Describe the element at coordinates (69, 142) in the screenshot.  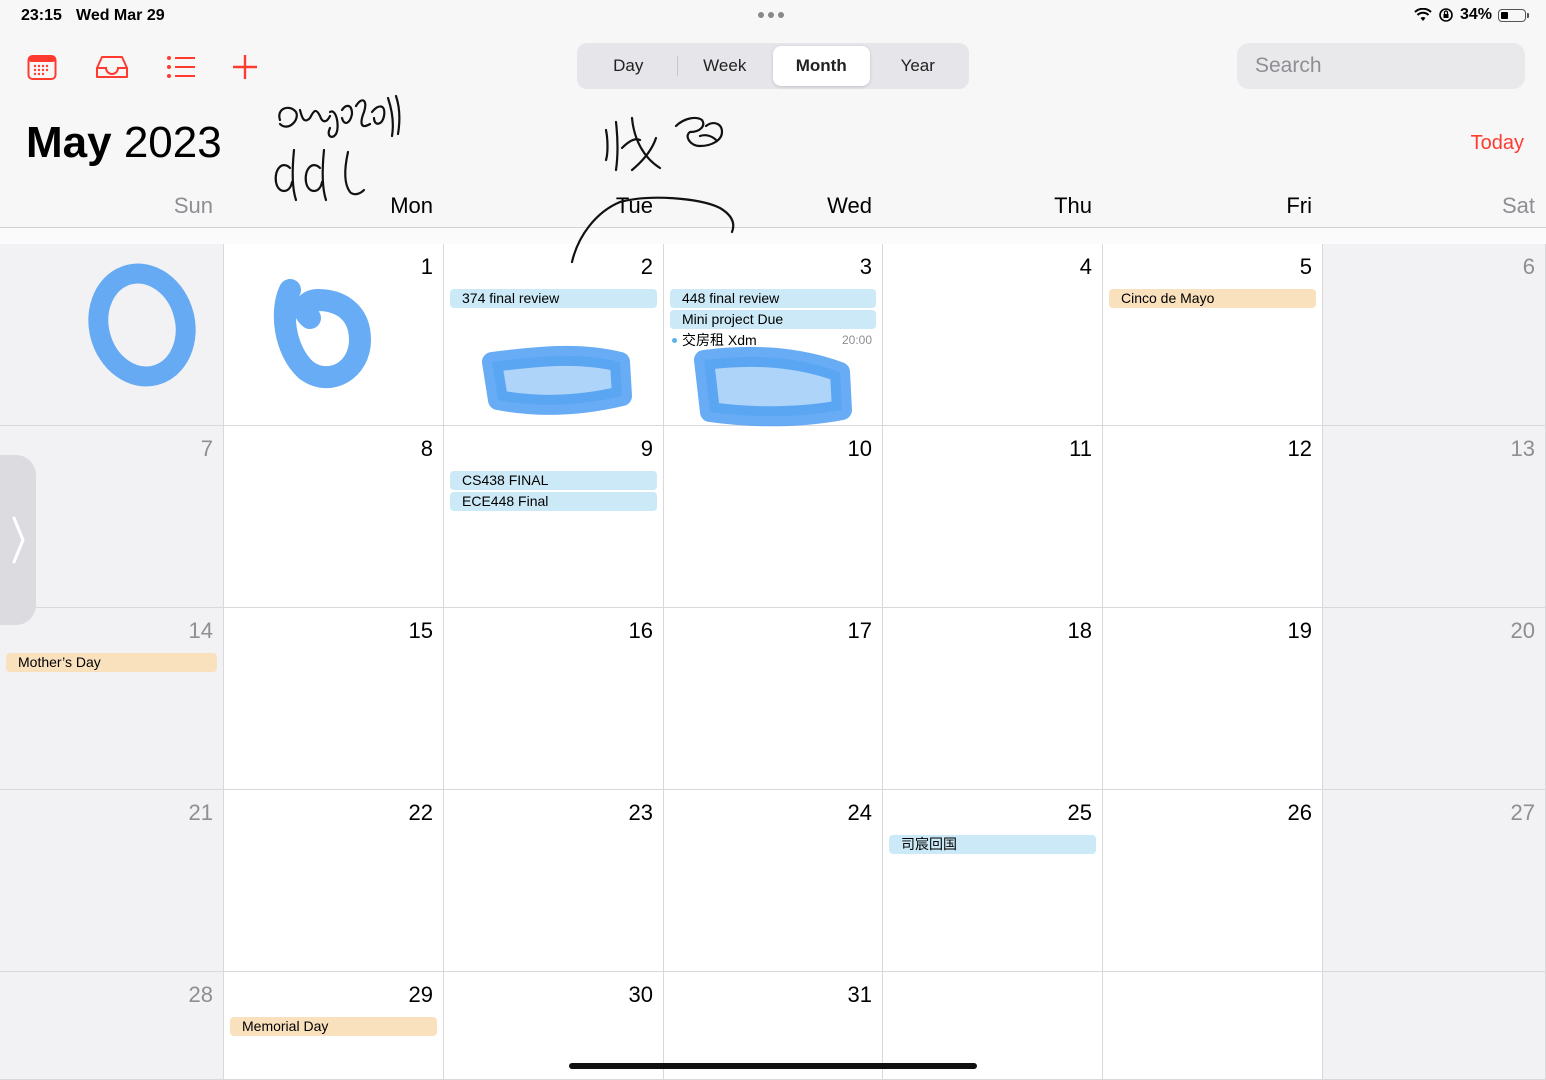
I see `month-name: May` at that location.